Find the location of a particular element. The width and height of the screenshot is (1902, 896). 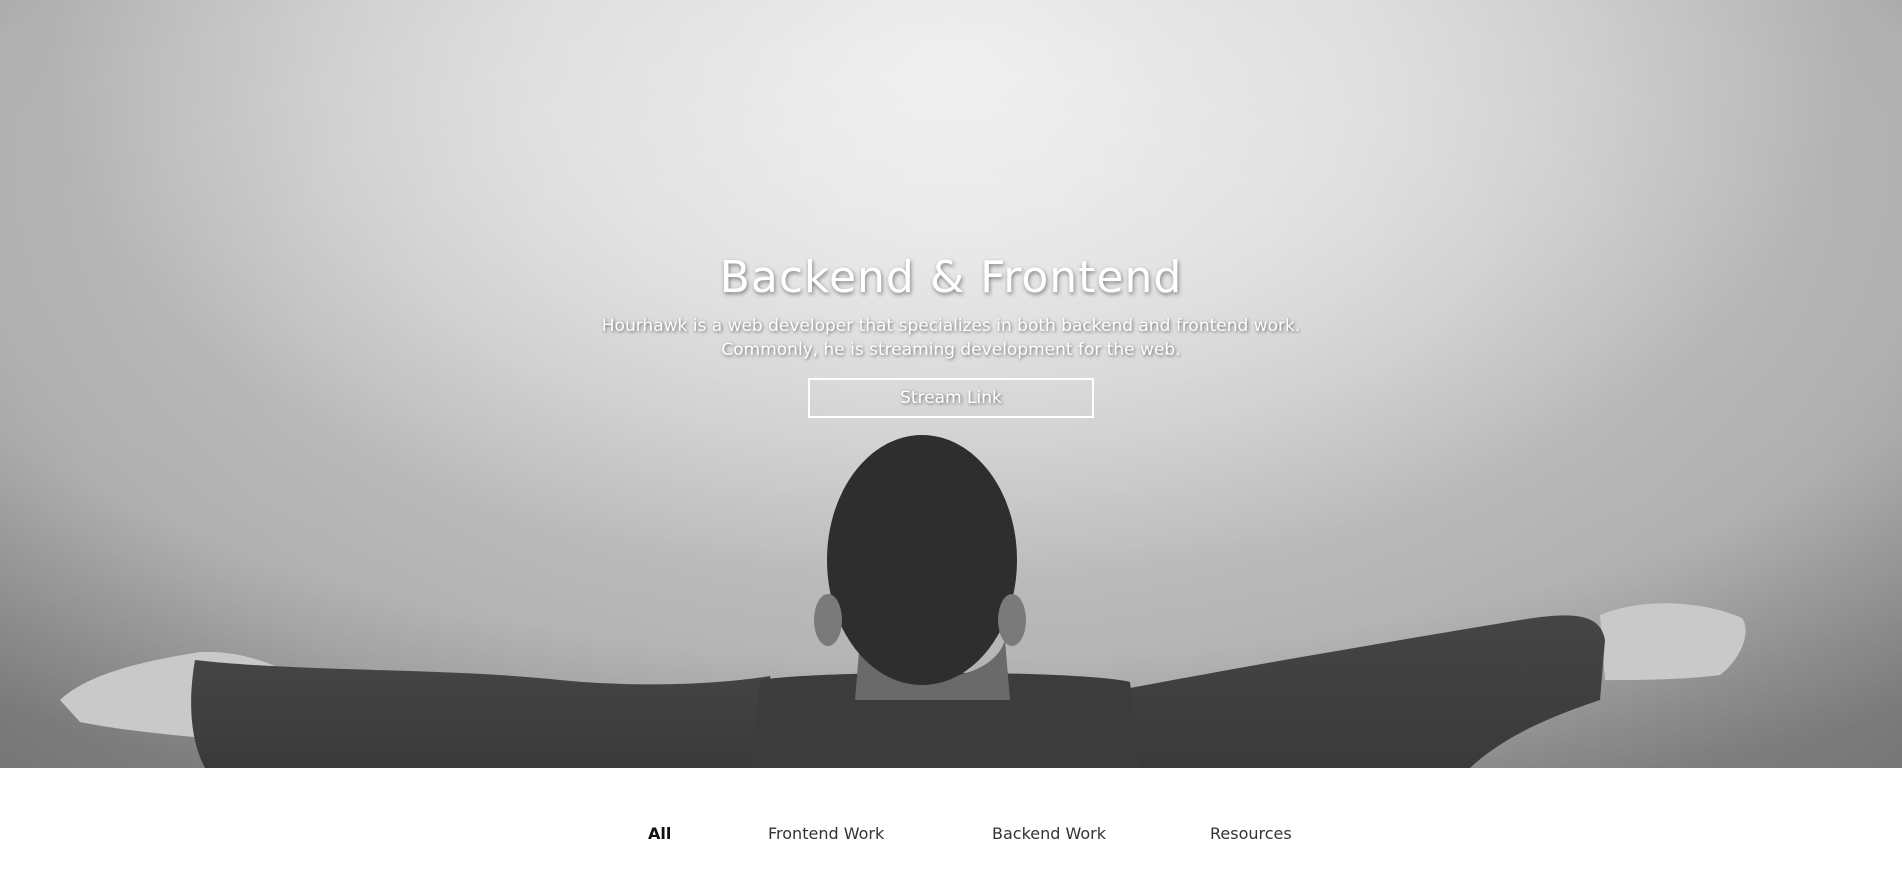

filter-nav: All Frontend Work Backend Work Resources is located at coordinates (951, 832).